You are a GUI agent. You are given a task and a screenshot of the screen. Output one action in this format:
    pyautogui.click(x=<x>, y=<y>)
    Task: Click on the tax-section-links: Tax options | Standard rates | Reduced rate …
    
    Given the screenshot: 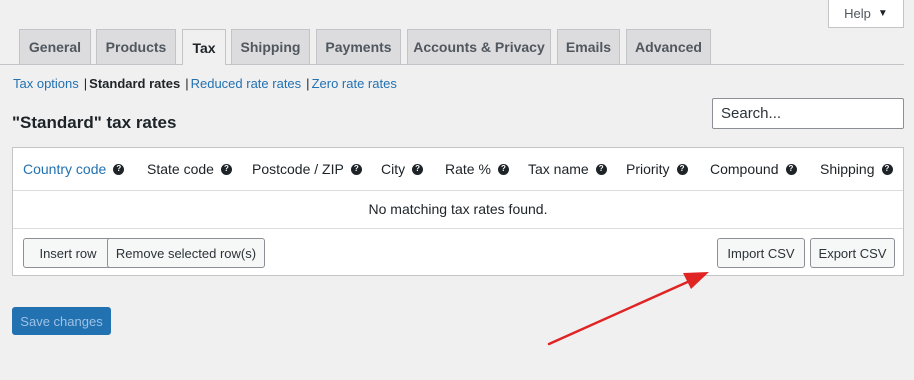 What is the action you would take?
    pyautogui.click(x=205, y=83)
    